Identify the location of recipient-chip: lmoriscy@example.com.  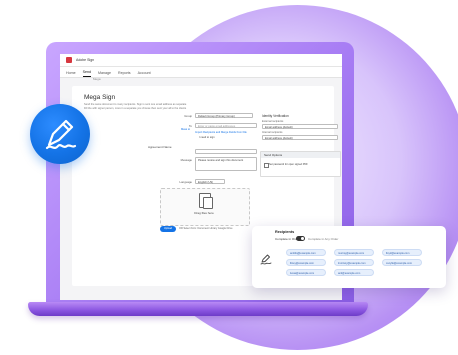
(354, 262).